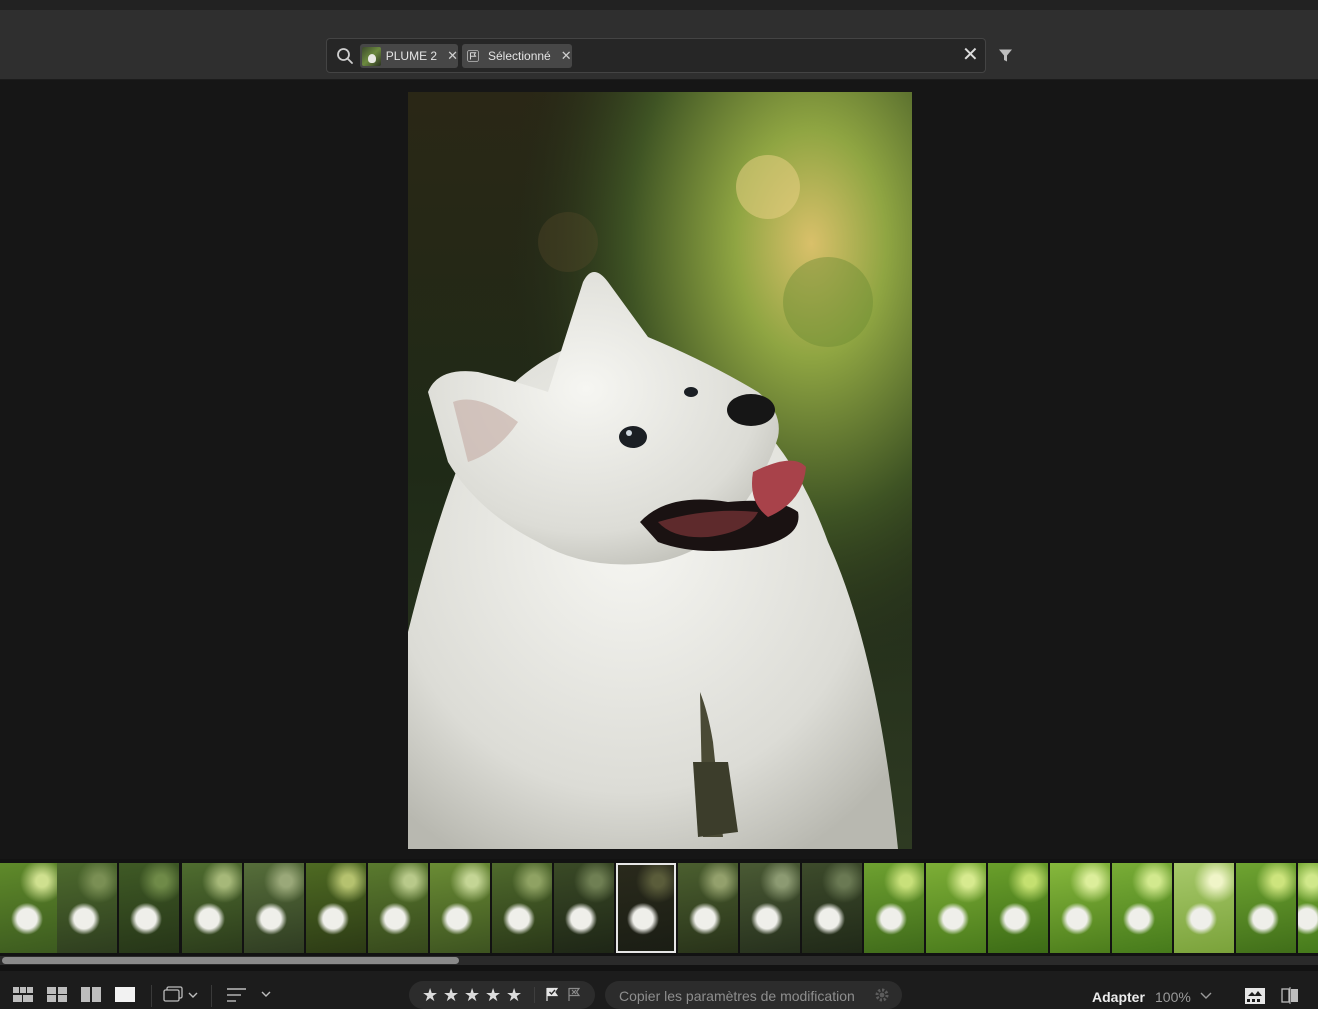  What do you see at coordinates (1290, 995) in the screenshot?
I see `before-after-icon` at bounding box center [1290, 995].